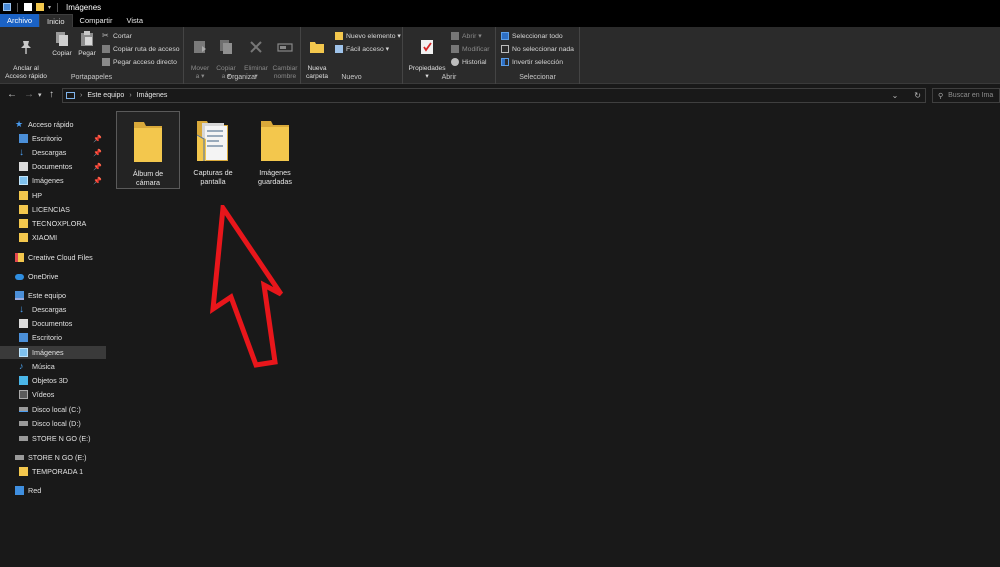 This screenshot has width=1000, height=567. What do you see at coordinates (53, 276) in the screenshot?
I see `sidebar-item-onedrive: OneDrive` at bounding box center [53, 276].